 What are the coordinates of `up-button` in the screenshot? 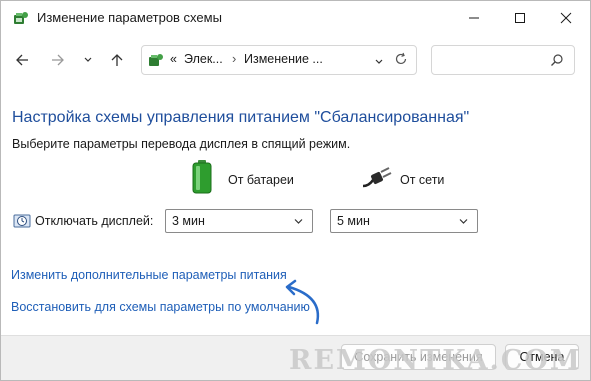 It's located at (117, 60).